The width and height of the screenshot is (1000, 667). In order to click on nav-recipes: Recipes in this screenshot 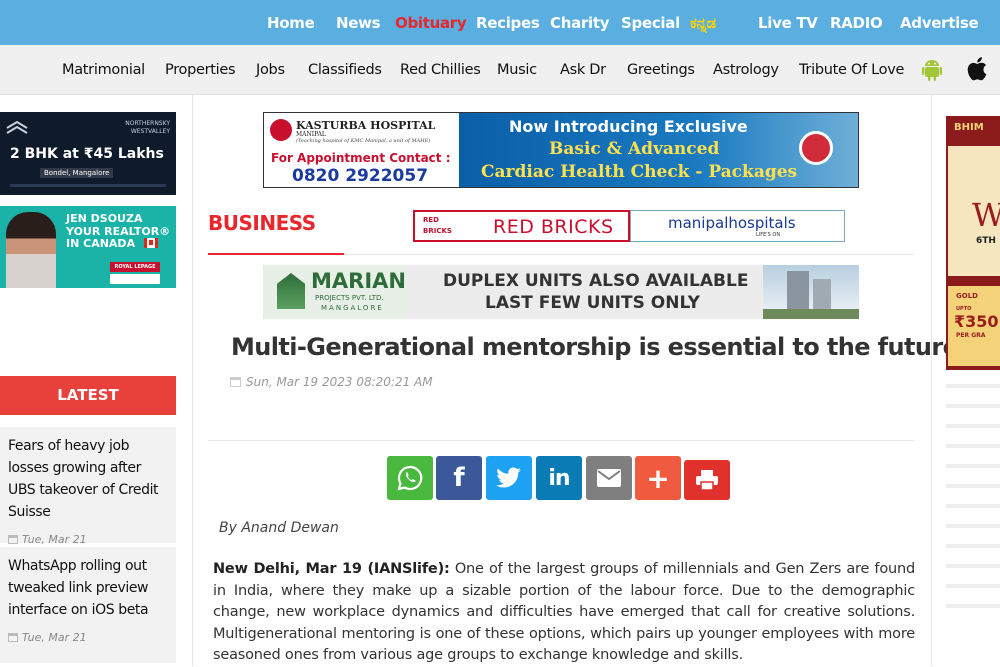, I will do `click(508, 23)`.